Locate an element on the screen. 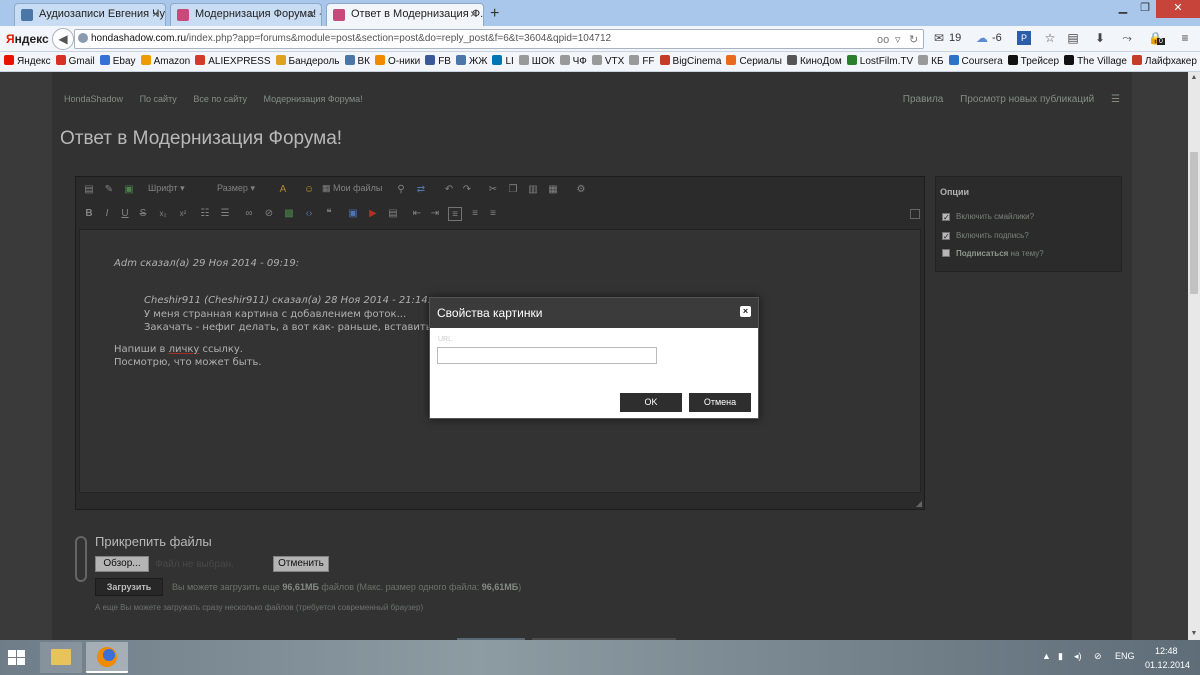 This screenshot has width=1200, height=675. weather-temp: -6 is located at coordinates (997, 38).